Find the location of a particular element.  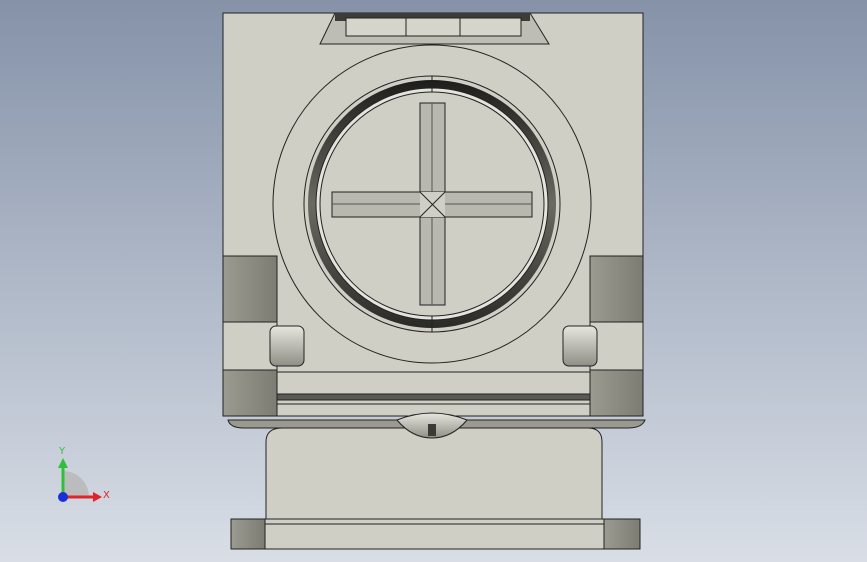

pedestal is located at coordinates (434, 473).